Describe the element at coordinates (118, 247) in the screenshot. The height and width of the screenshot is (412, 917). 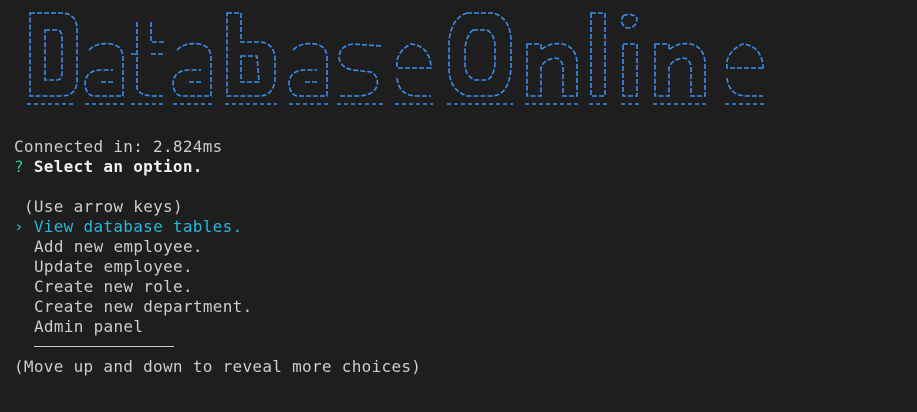
I see `menu-item-add-employee: Add new employee.` at that location.